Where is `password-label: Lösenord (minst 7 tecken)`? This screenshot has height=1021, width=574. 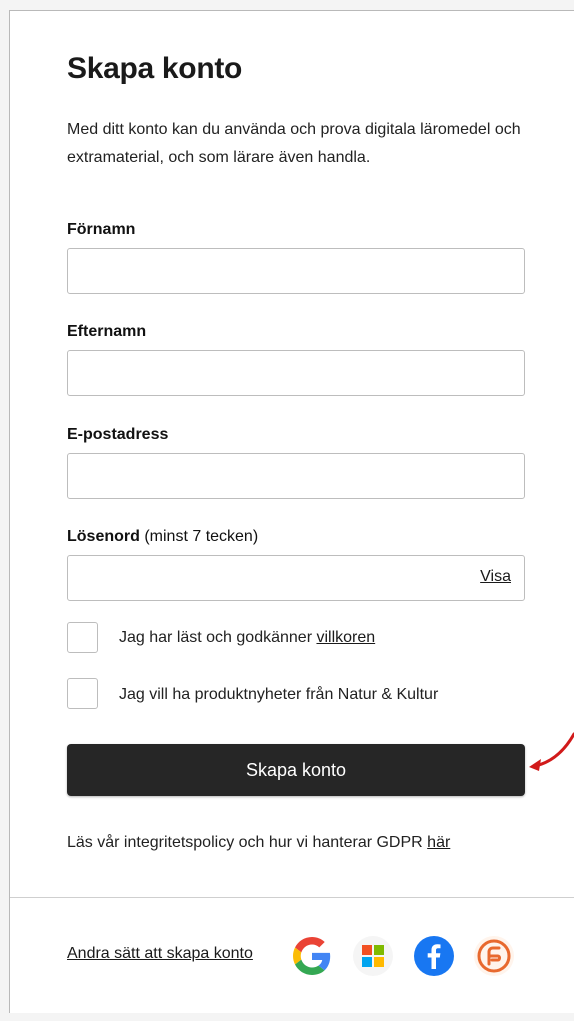 password-label: Lösenord (minst 7 tecken) is located at coordinates (162, 537).